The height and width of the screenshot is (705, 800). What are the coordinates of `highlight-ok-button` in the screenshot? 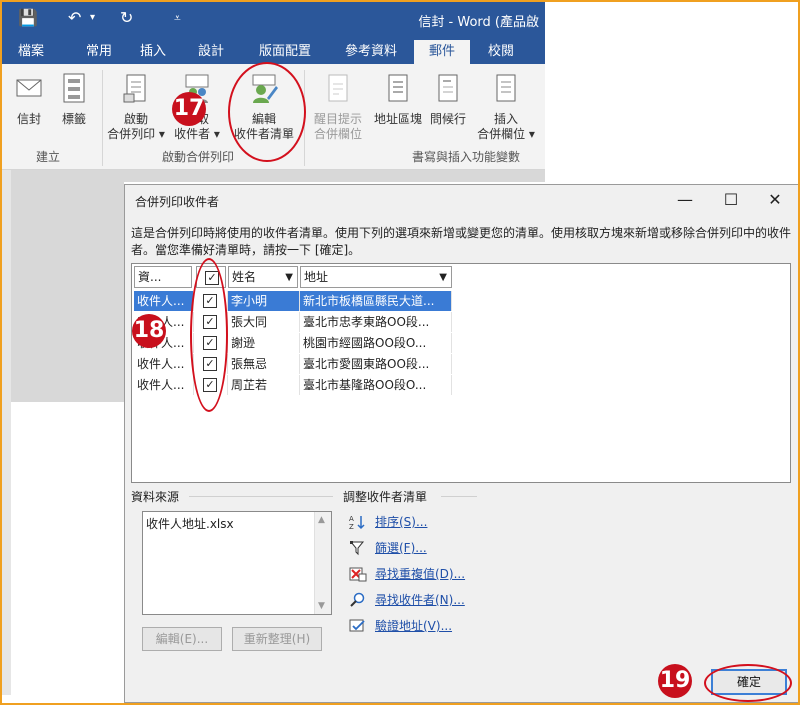 It's located at (748, 683).